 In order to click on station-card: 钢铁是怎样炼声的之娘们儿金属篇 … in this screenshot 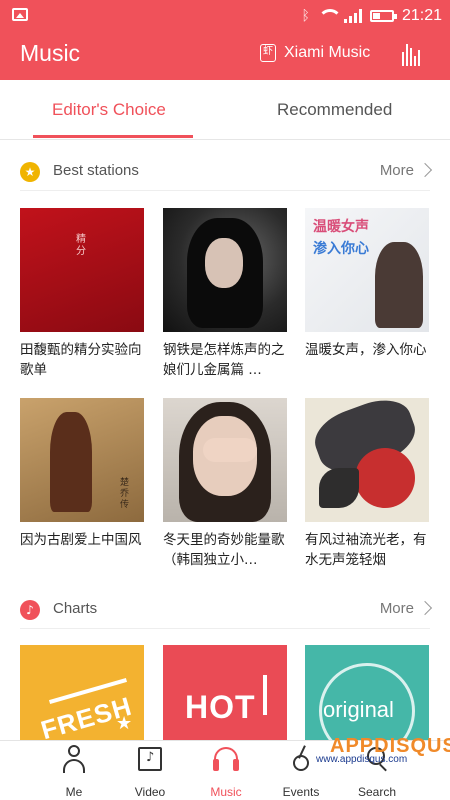, I will do `click(225, 294)`.